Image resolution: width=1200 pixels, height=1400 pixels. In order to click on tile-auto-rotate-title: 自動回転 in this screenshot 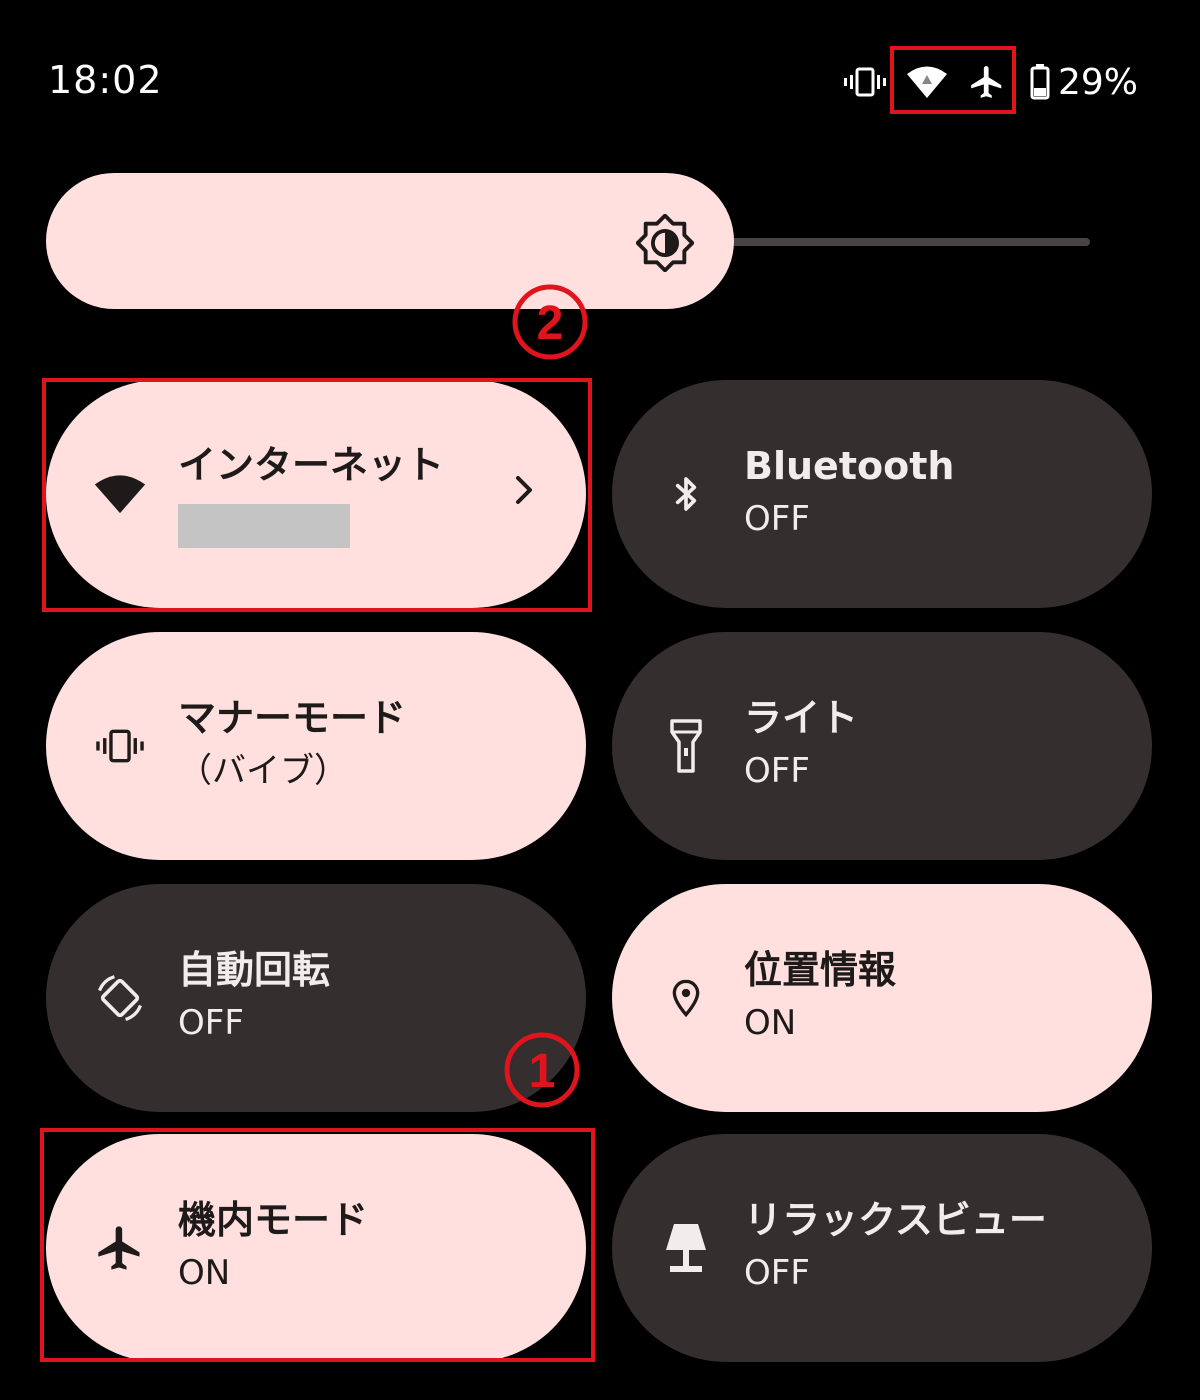, I will do `click(254, 970)`.